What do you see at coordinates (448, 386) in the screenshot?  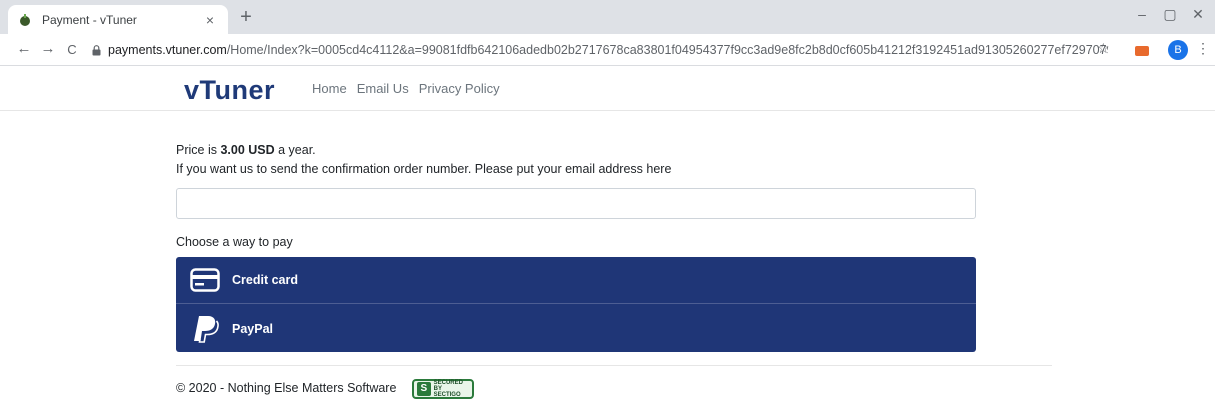 I see `sectigo-line1: SECURED BY` at bounding box center [448, 386].